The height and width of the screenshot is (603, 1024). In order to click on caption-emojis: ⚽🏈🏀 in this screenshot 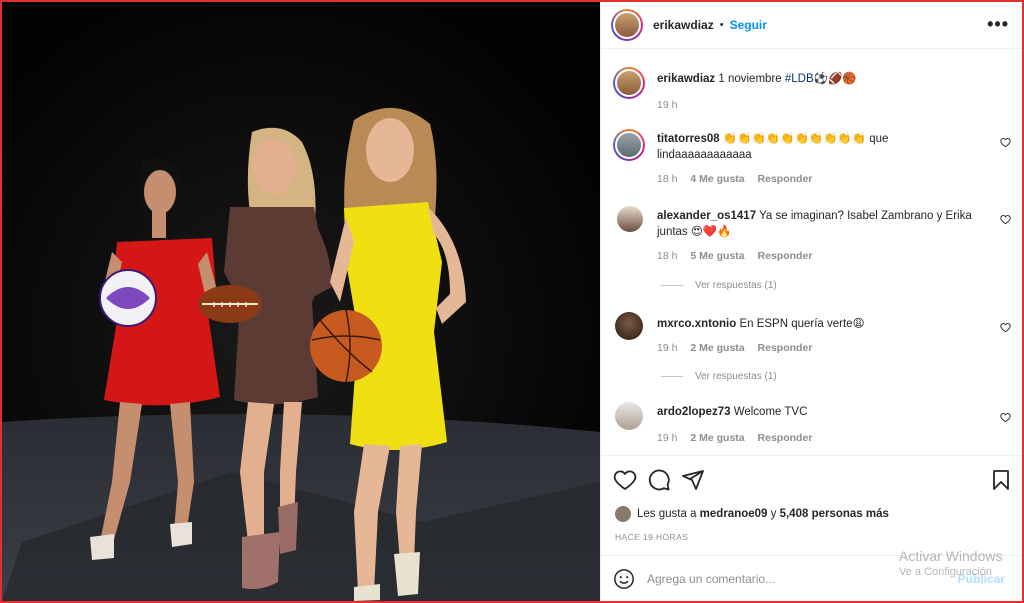, I will do `click(835, 79)`.